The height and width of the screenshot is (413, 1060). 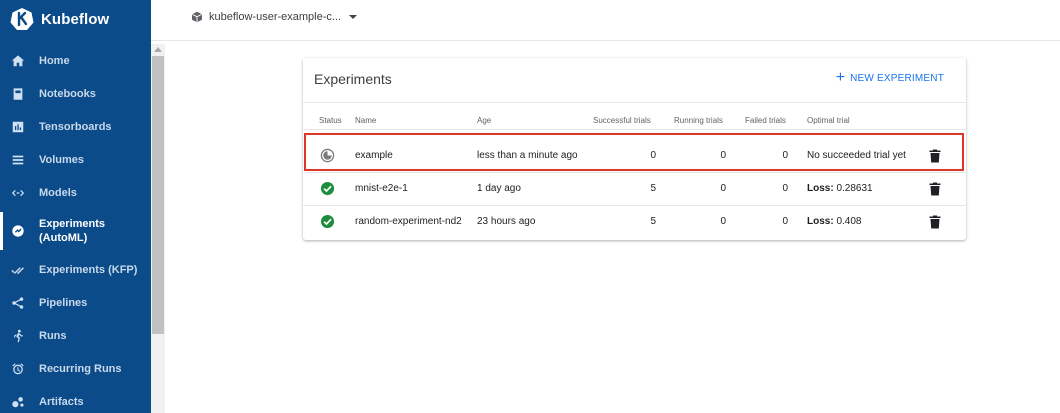 I want to click on sidebar-item-label: Home, so click(x=54, y=60).